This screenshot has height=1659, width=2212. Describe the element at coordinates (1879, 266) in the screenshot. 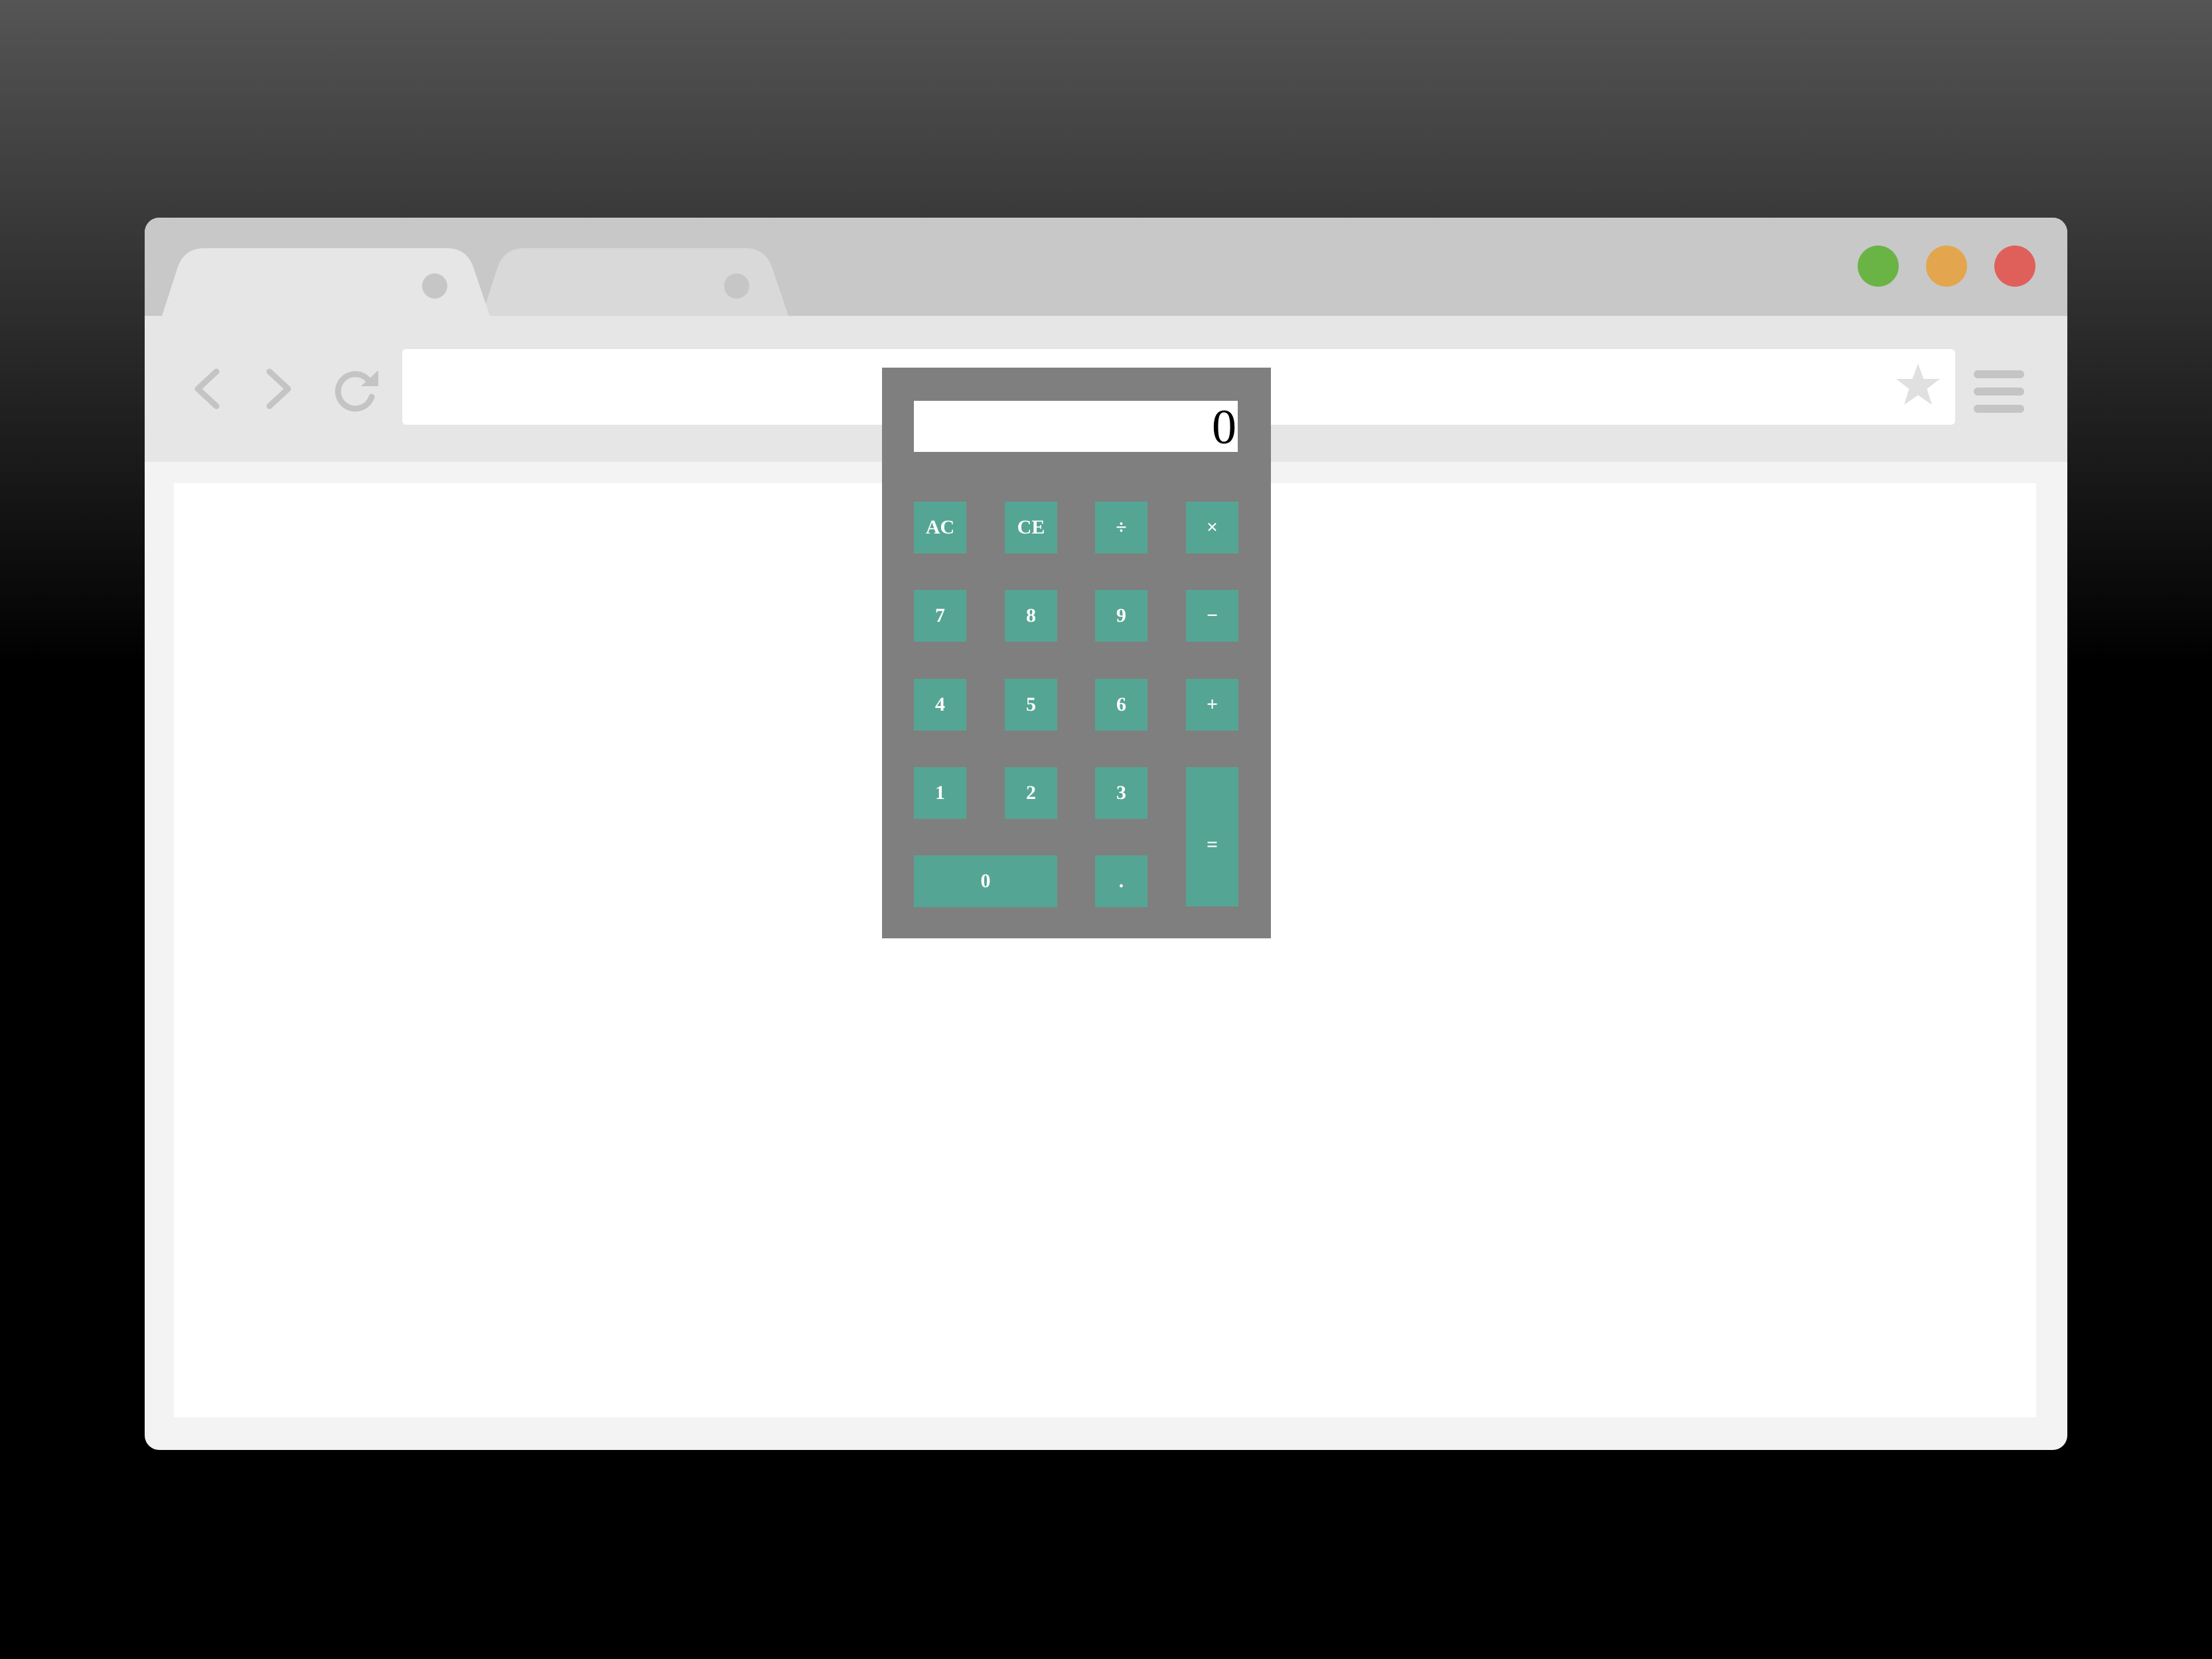

I see `window-maximize-button` at that location.